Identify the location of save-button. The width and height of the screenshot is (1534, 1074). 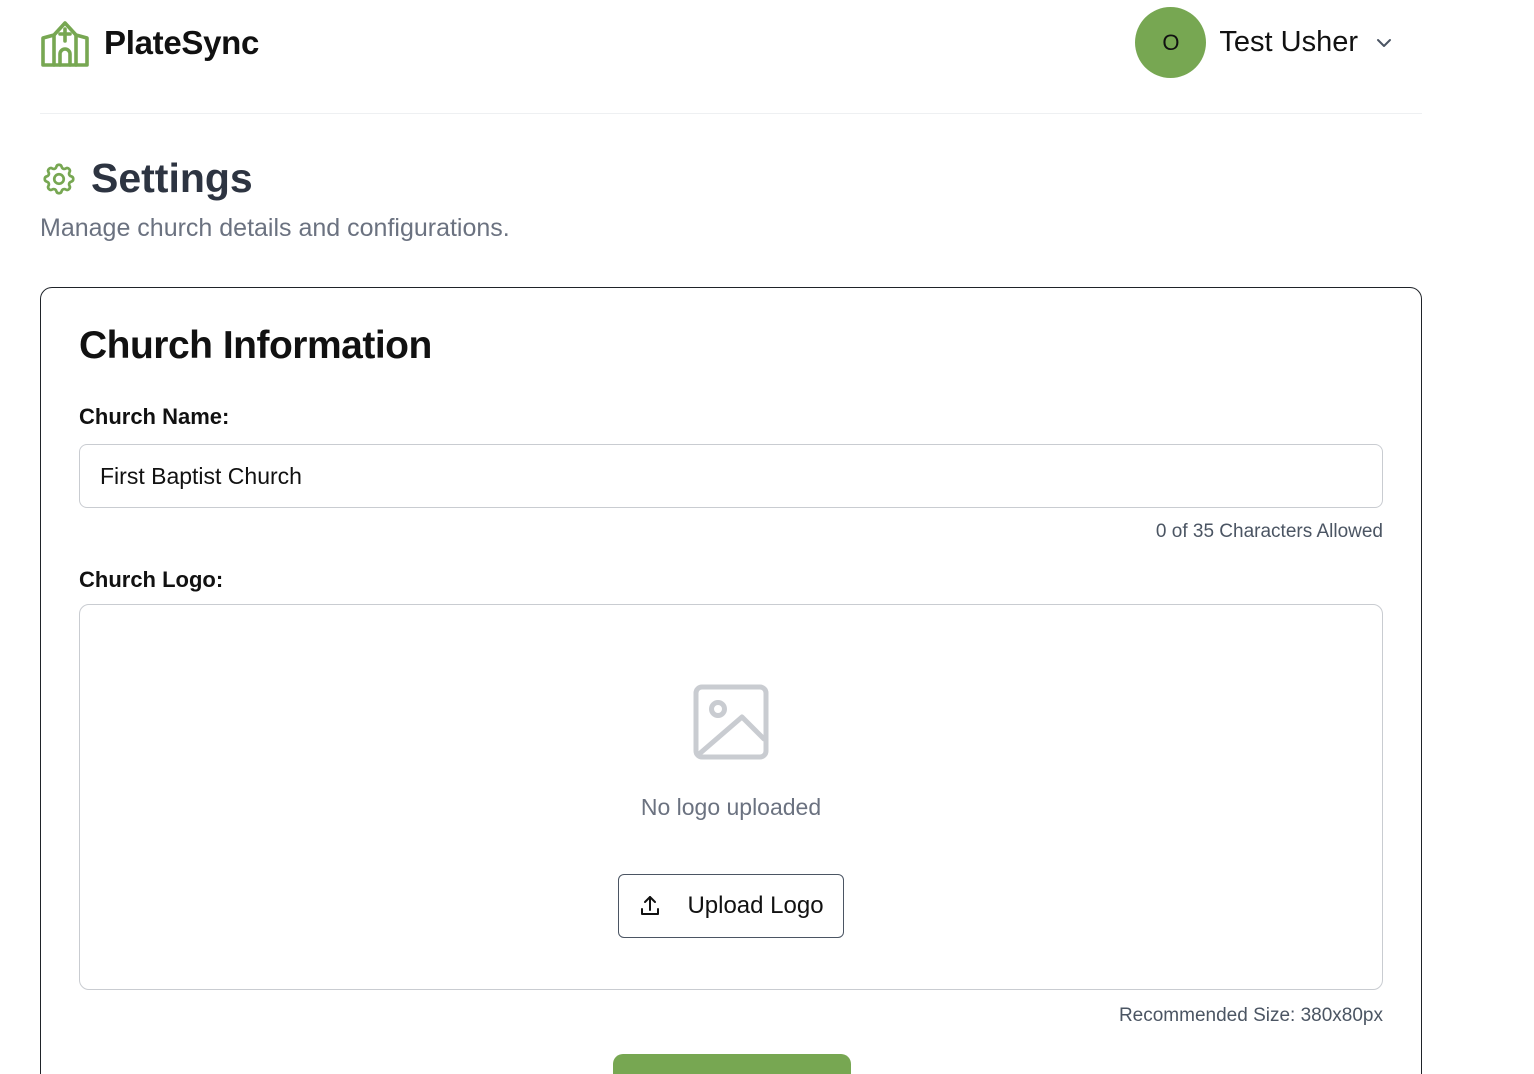
(732, 1064).